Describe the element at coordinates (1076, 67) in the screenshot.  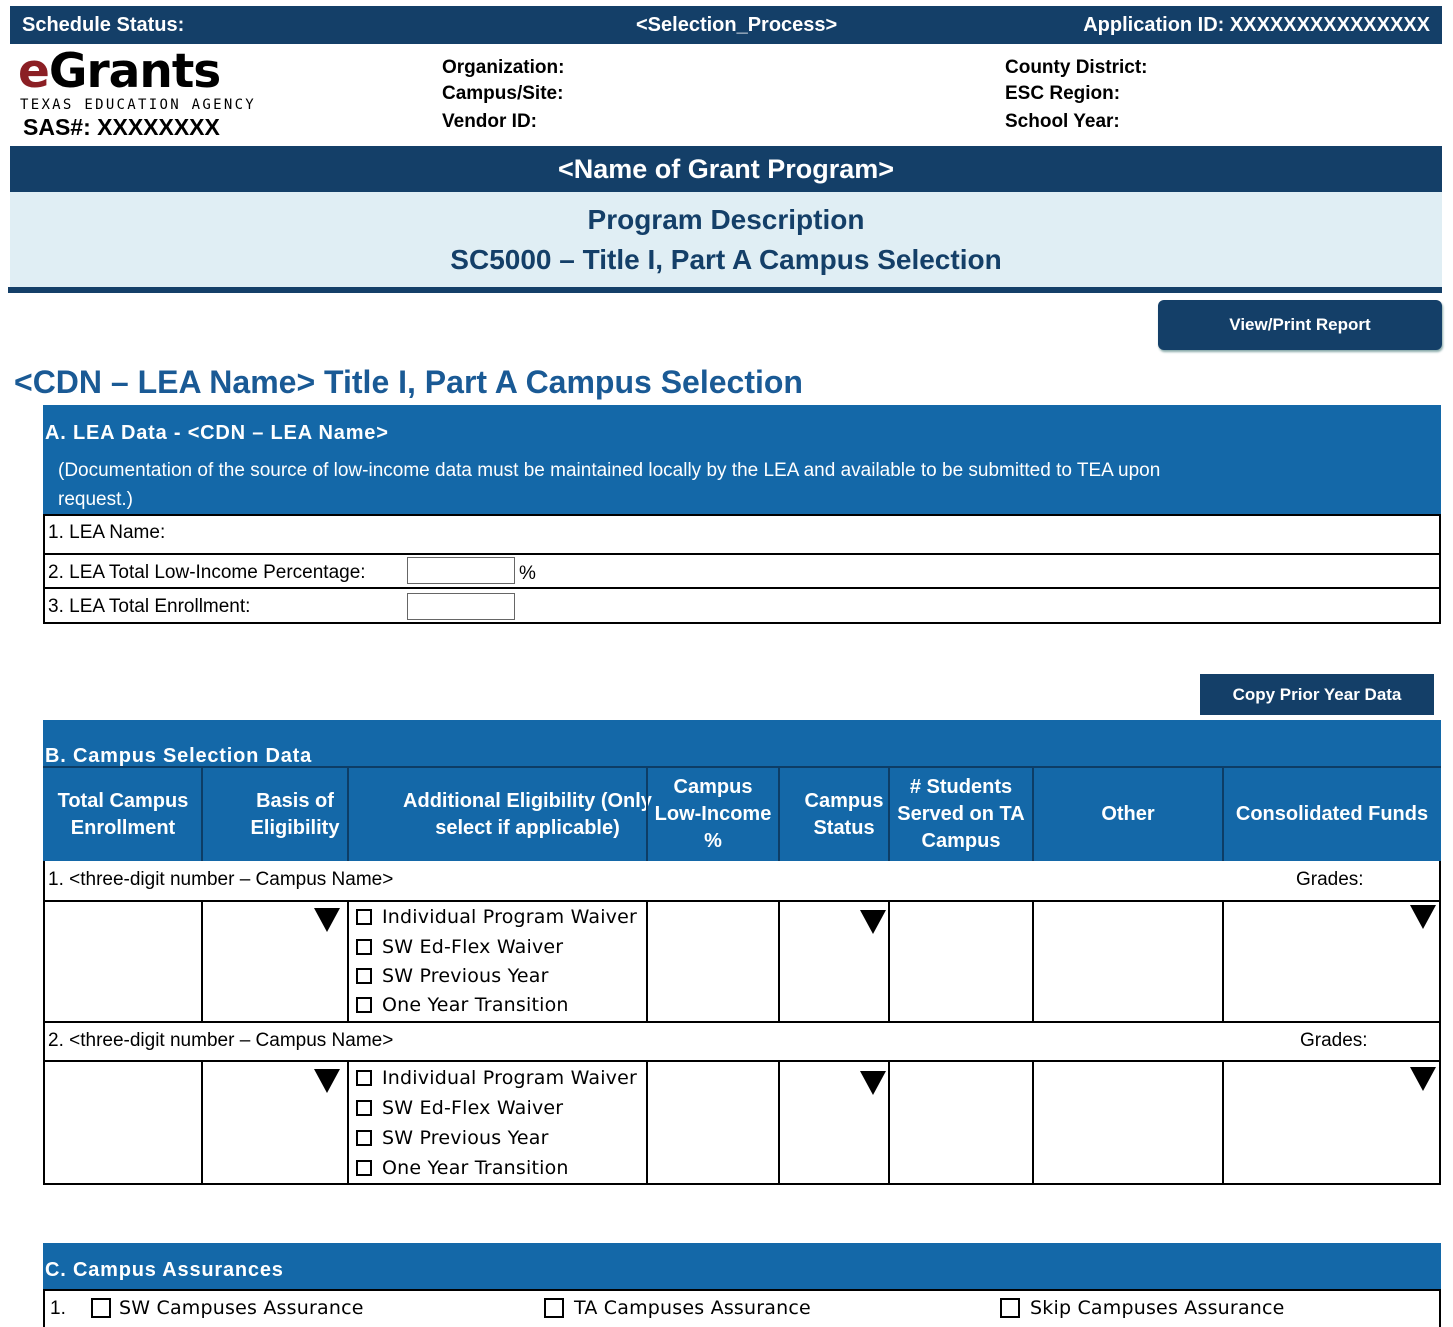
I see `county-district-label: County District:` at that location.